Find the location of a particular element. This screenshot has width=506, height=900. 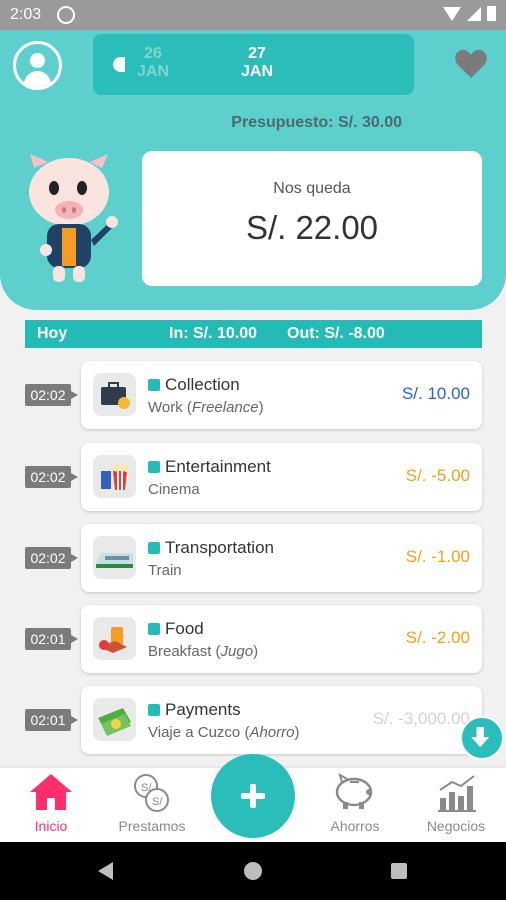

current-date-day: 27 is located at coordinates (257, 53).